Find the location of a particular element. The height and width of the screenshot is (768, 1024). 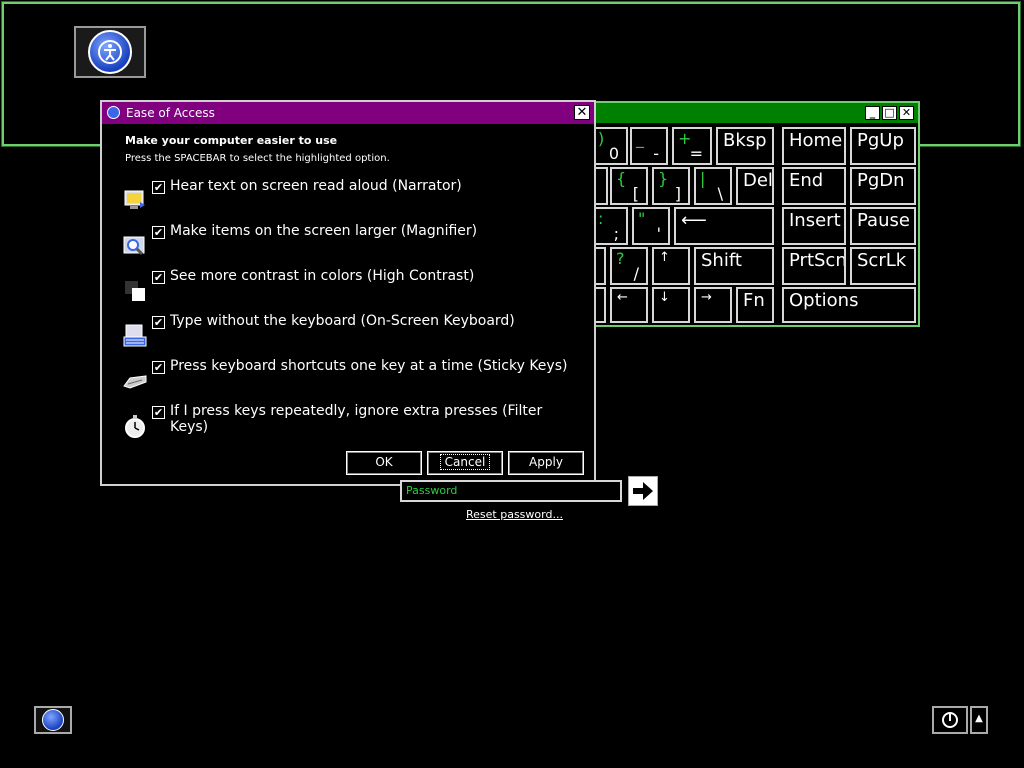

key-quote: " ' is located at coordinates (651, 226).